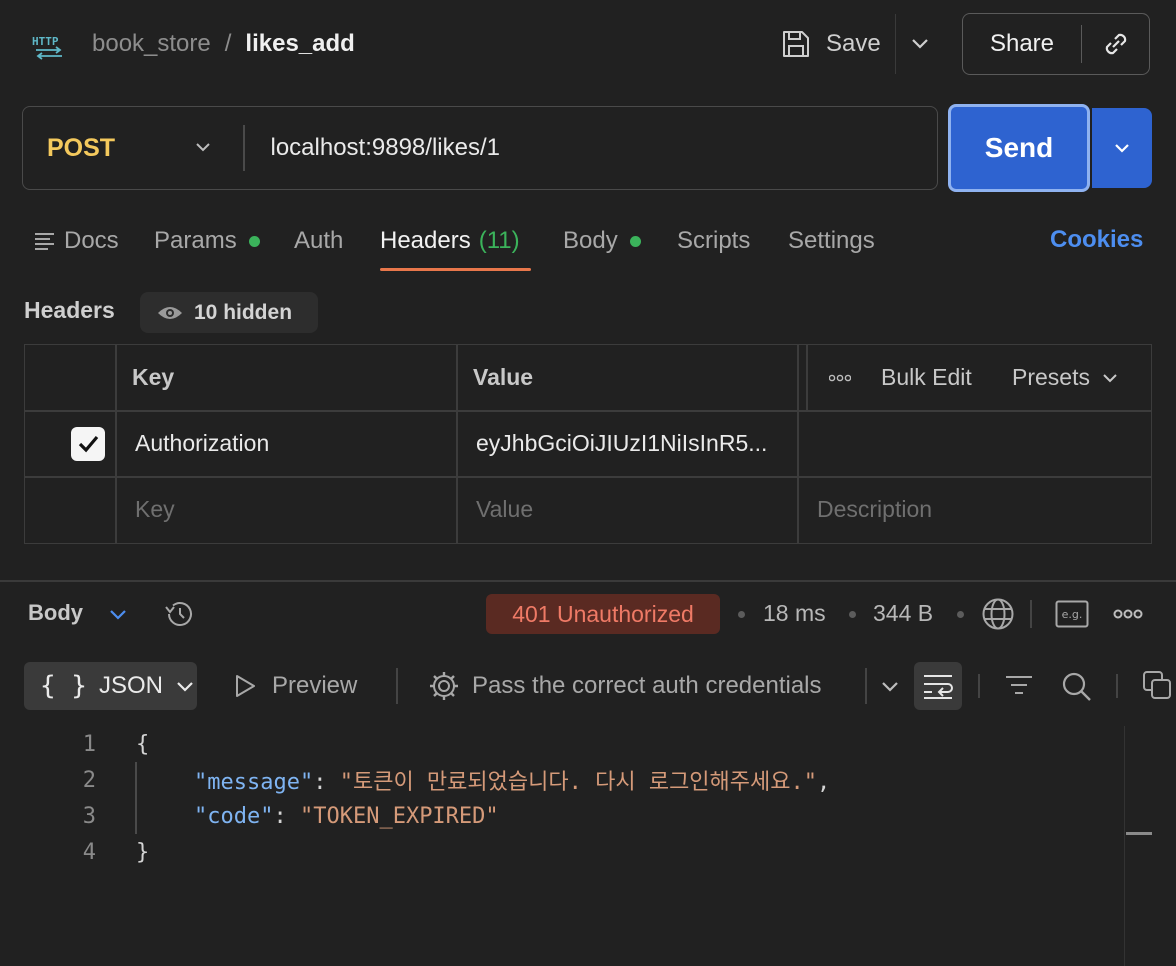 This screenshot has height=966, width=1176. Describe the element at coordinates (81, 147) in the screenshot. I see `method-label: POST` at that location.